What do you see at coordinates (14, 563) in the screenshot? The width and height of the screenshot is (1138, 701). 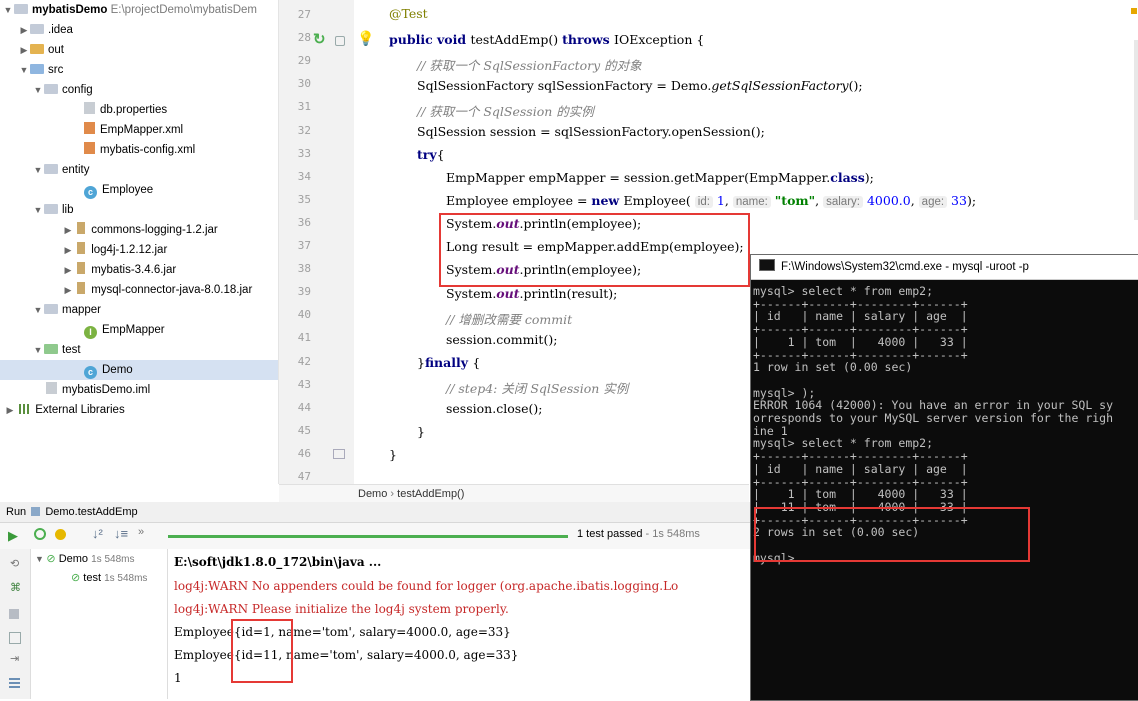 I see `debug-icon: ⟲` at bounding box center [14, 563].